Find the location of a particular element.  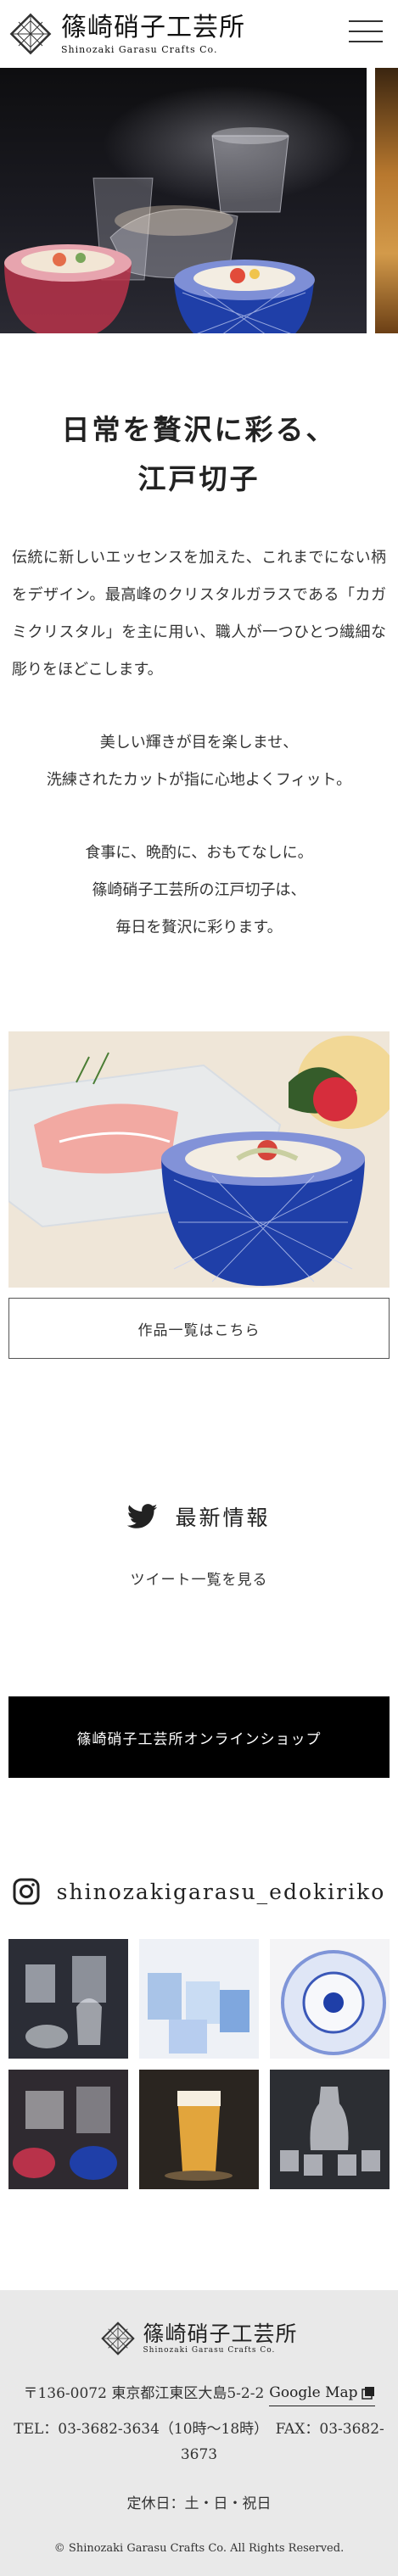

hero-image-kiriko-bowls is located at coordinates (183, 200).